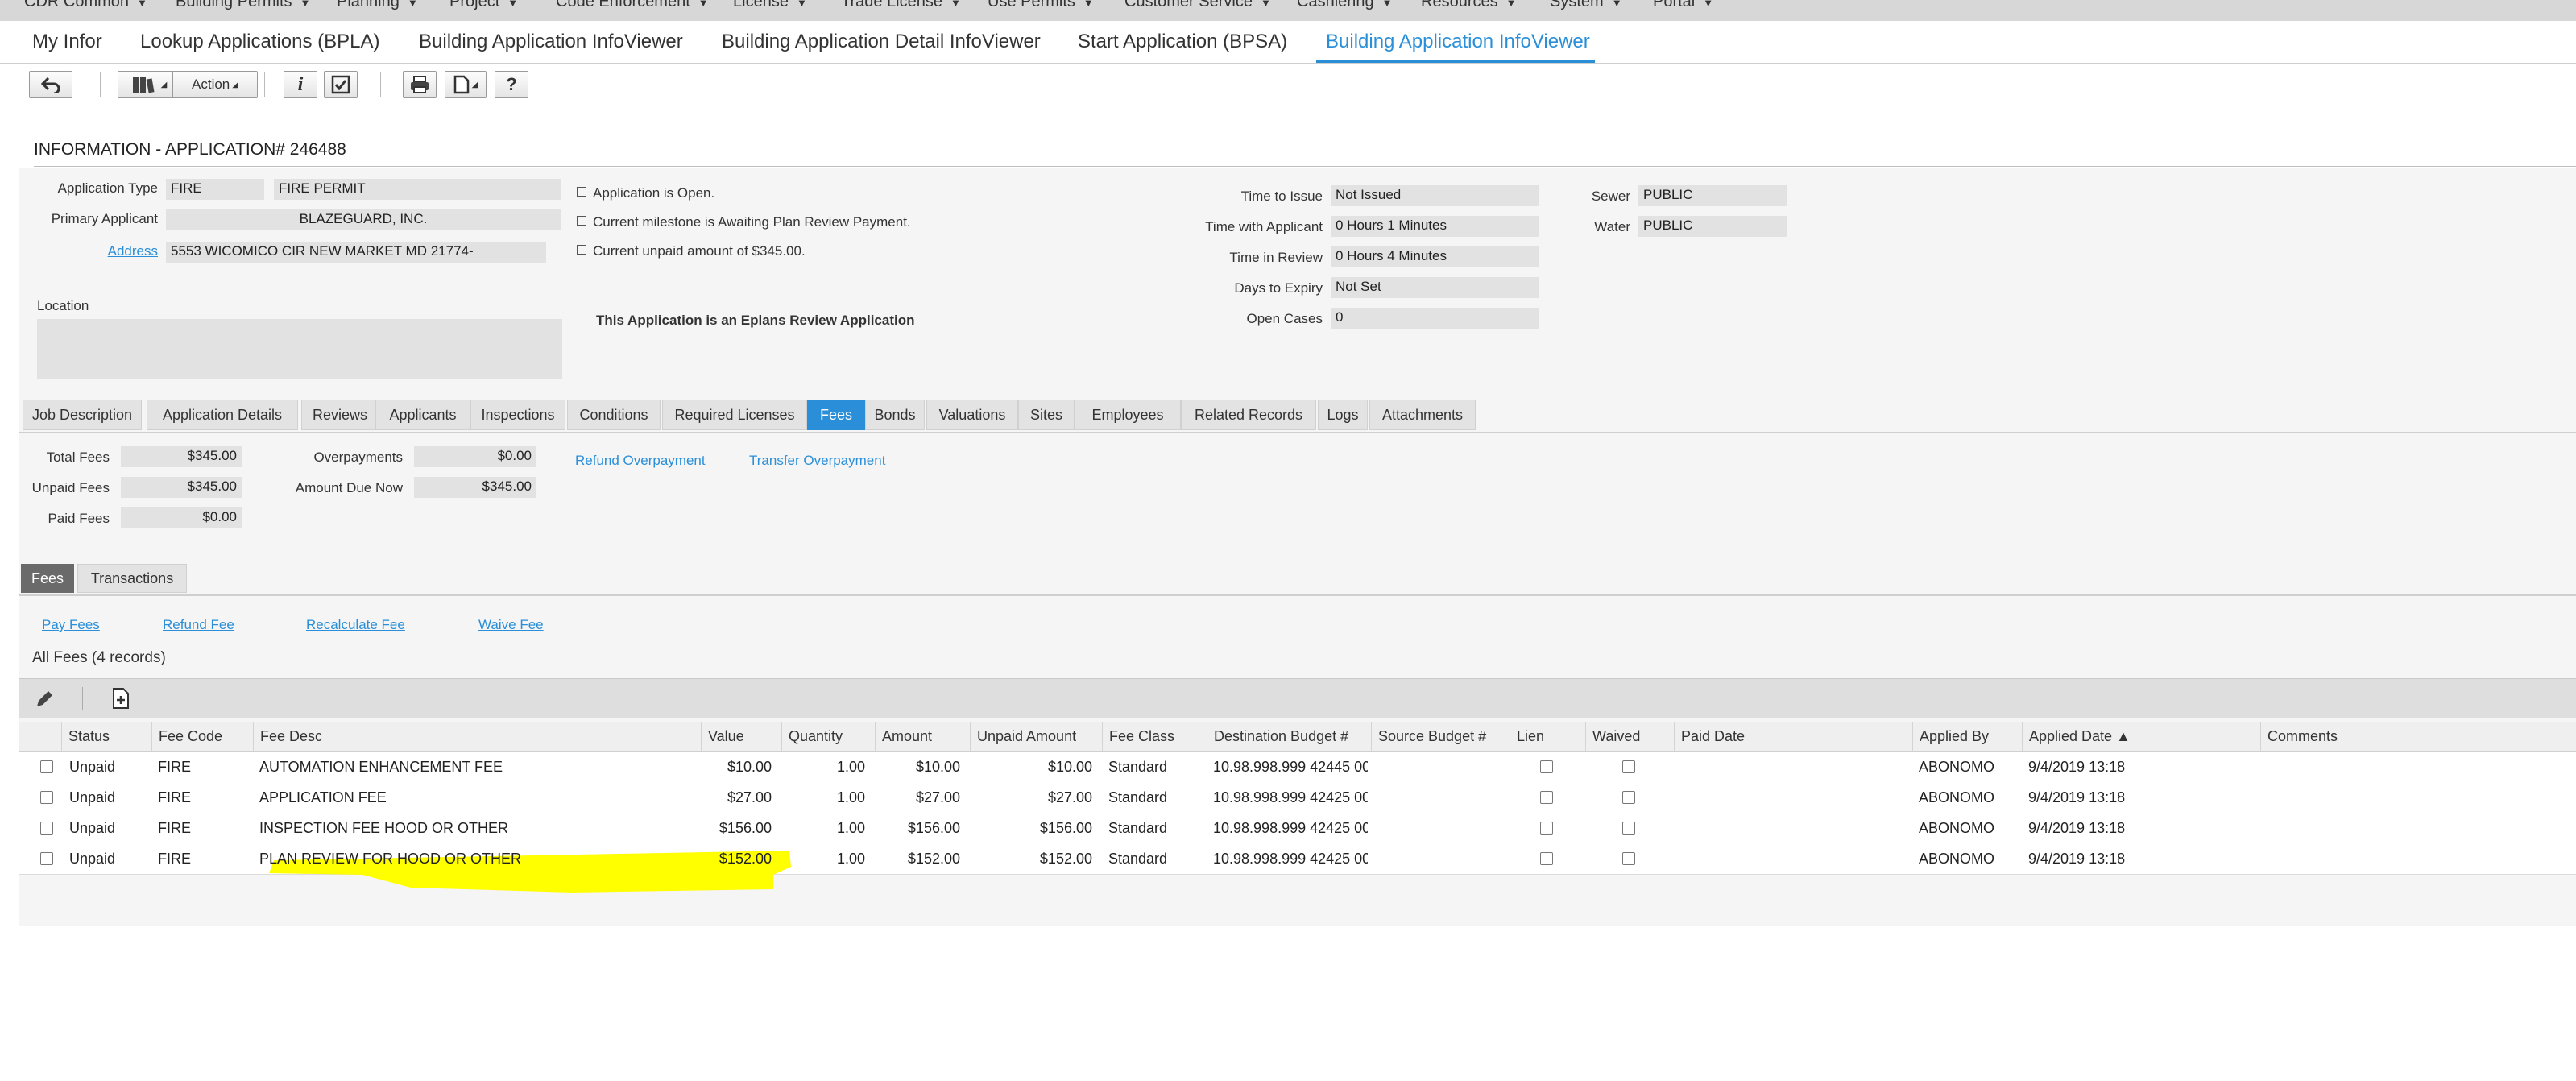  What do you see at coordinates (1248, 415) in the screenshot?
I see `tab-related-records: Related Records` at bounding box center [1248, 415].